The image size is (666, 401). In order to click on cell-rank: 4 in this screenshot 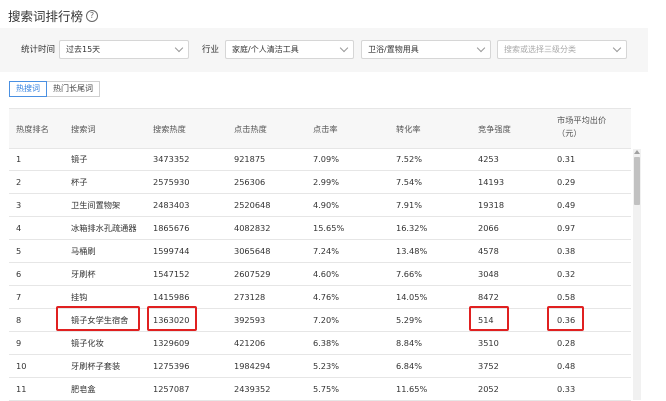, I will do `click(19, 228)`.